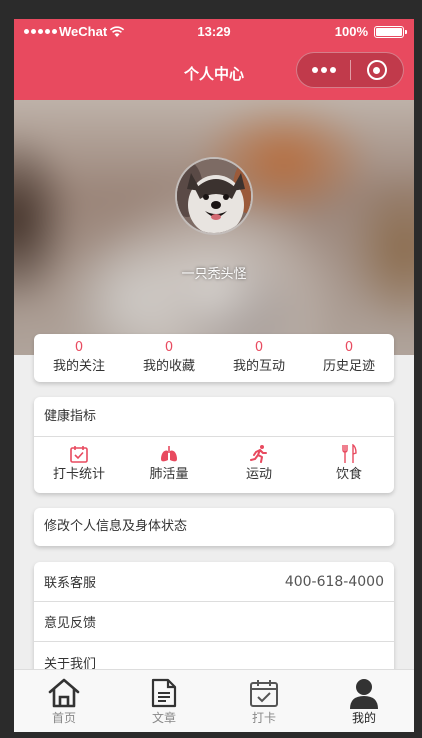 Image resolution: width=422 pixels, height=738 pixels. I want to click on tab-label: 首页, so click(63, 718).